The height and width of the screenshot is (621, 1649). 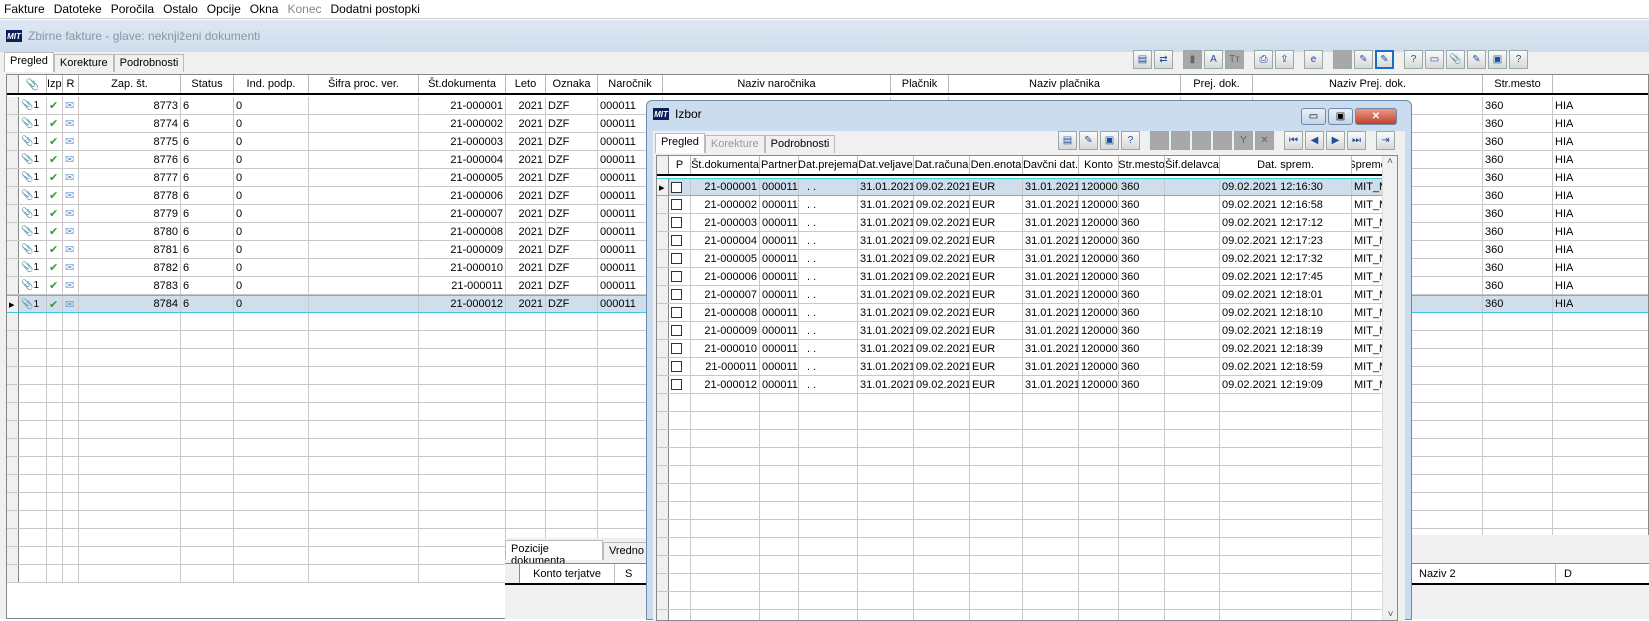 What do you see at coordinates (1356, 140) in the screenshot?
I see `last-icon: ⏭` at bounding box center [1356, 140].